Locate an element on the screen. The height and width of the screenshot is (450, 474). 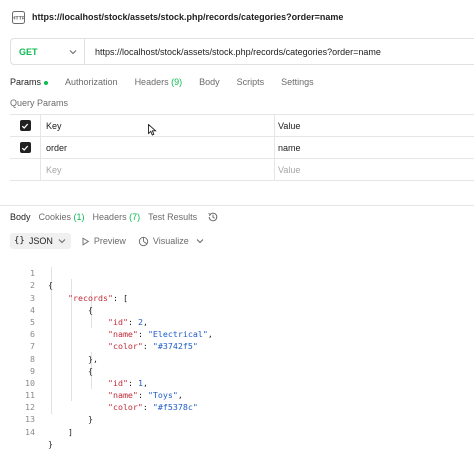
format-select: {} JSON is located at coordinates (40, 241).